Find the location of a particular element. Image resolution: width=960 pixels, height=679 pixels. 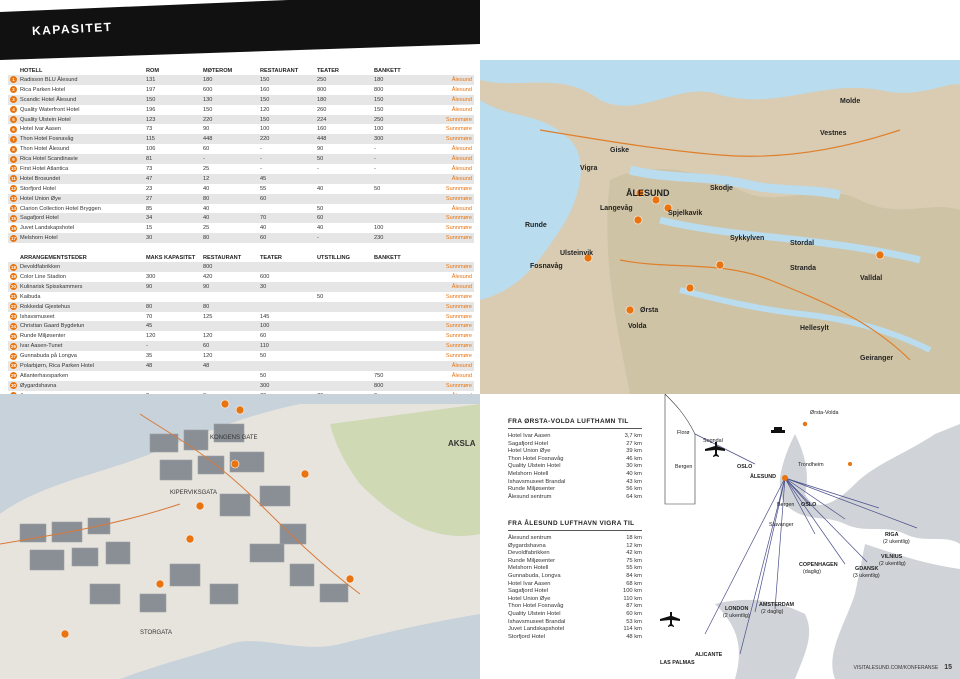

table-cell: 750 is located at coordinates (379, 375).